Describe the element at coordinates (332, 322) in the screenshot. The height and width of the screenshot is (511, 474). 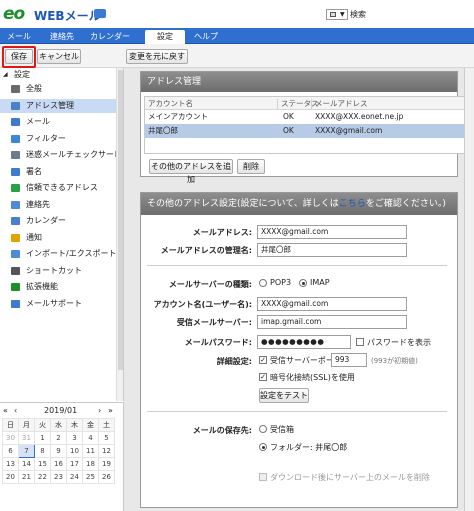
I see `incoming-server-field: imap.gmail.com` at that location.